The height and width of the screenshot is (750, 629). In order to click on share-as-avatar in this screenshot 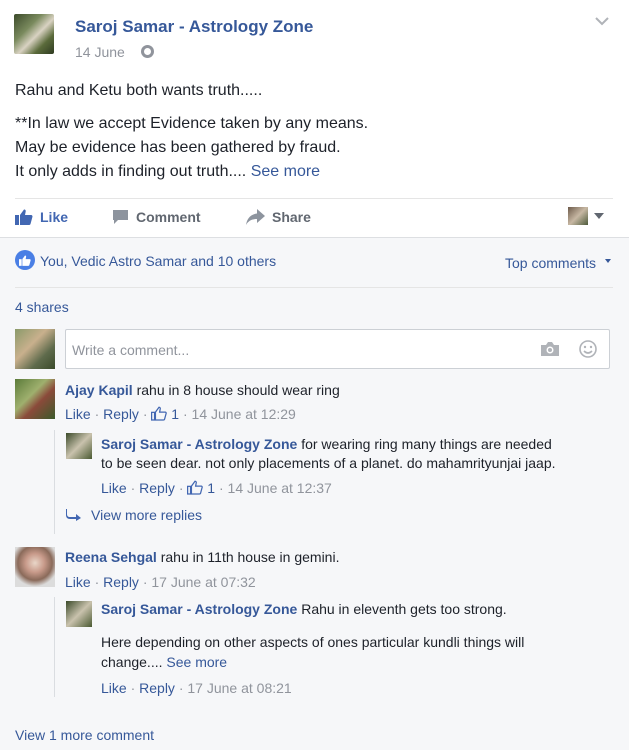, I will do `click(578, 216)`.